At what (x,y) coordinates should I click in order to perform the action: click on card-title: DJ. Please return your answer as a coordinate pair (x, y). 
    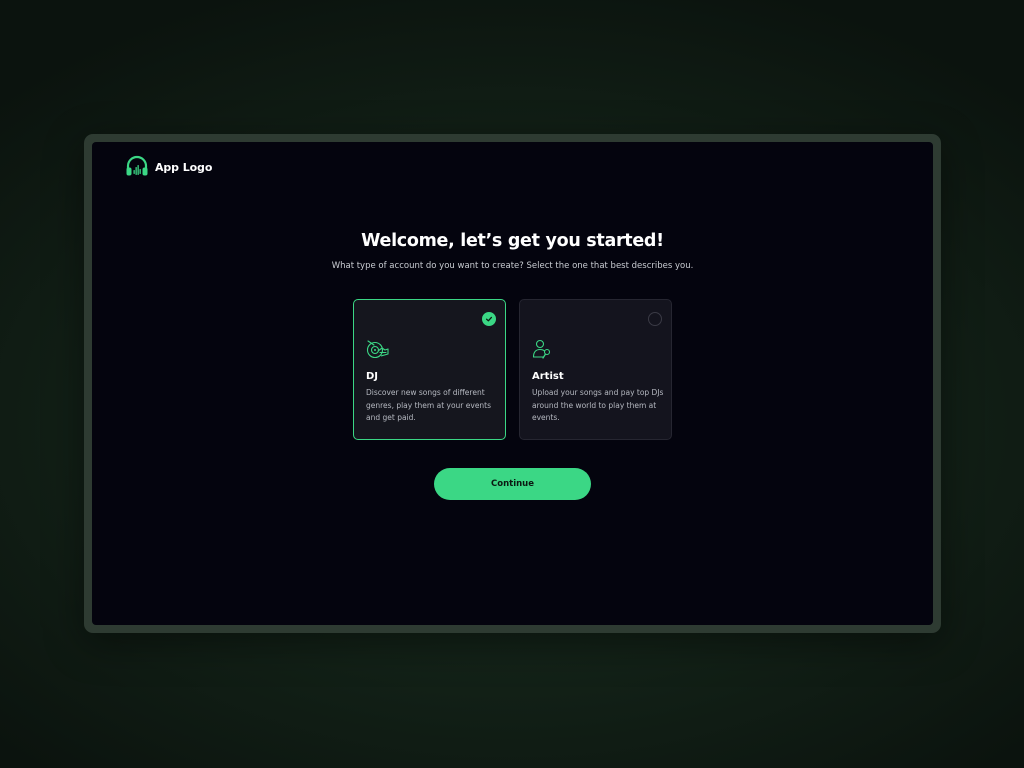
    Looking at the image, I should click on (372, 376).